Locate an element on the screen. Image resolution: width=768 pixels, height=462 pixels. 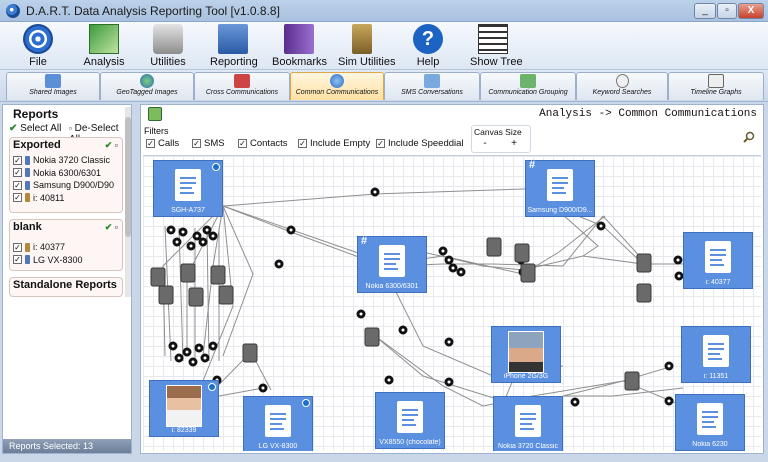
filter-include-speeddial: ✓ Include Speeddial is located at coordinates (420, 143).